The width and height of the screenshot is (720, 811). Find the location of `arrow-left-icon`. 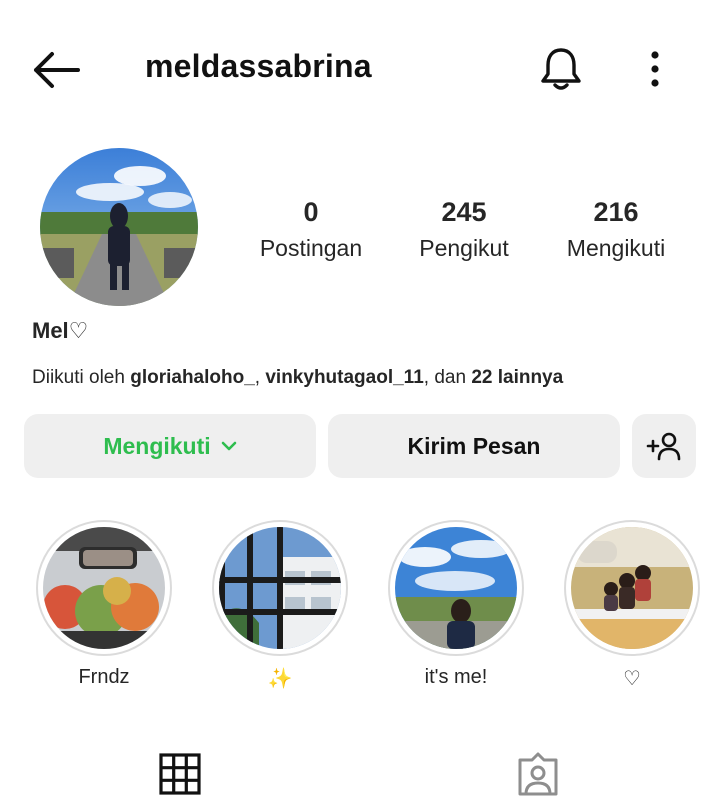

arrow-left-icon is located at coordinates (56, 70).